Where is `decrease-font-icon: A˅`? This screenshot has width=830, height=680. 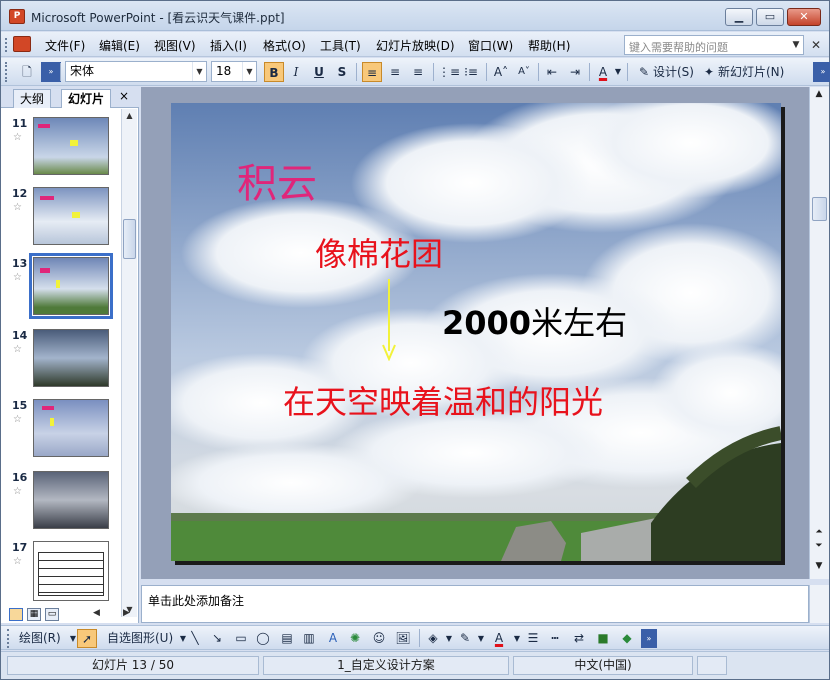 decrease-font-icon: A˅ is located at coordinates (524, 72).